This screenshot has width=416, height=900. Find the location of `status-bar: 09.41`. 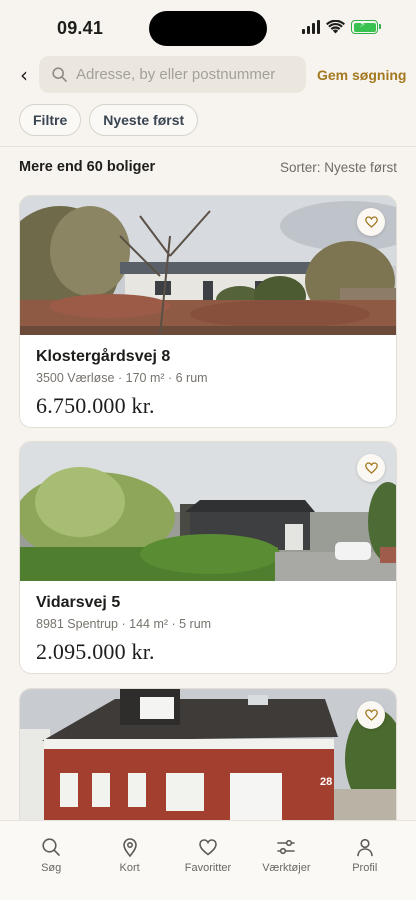

status-bar: 09.41 is located at coordinates (208, 28).